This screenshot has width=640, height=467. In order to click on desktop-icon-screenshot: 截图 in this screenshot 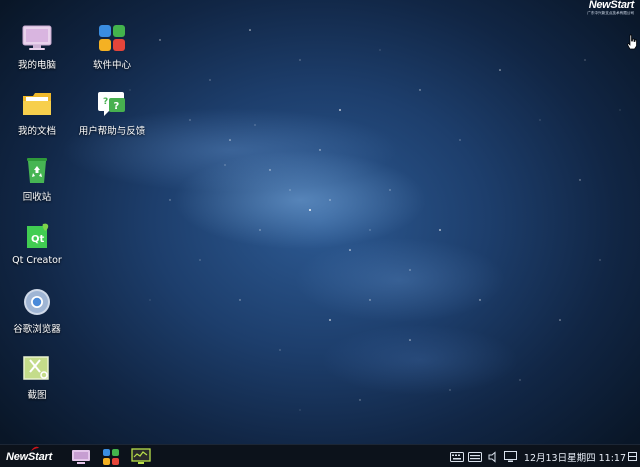, I will do `click(37, 376)`.